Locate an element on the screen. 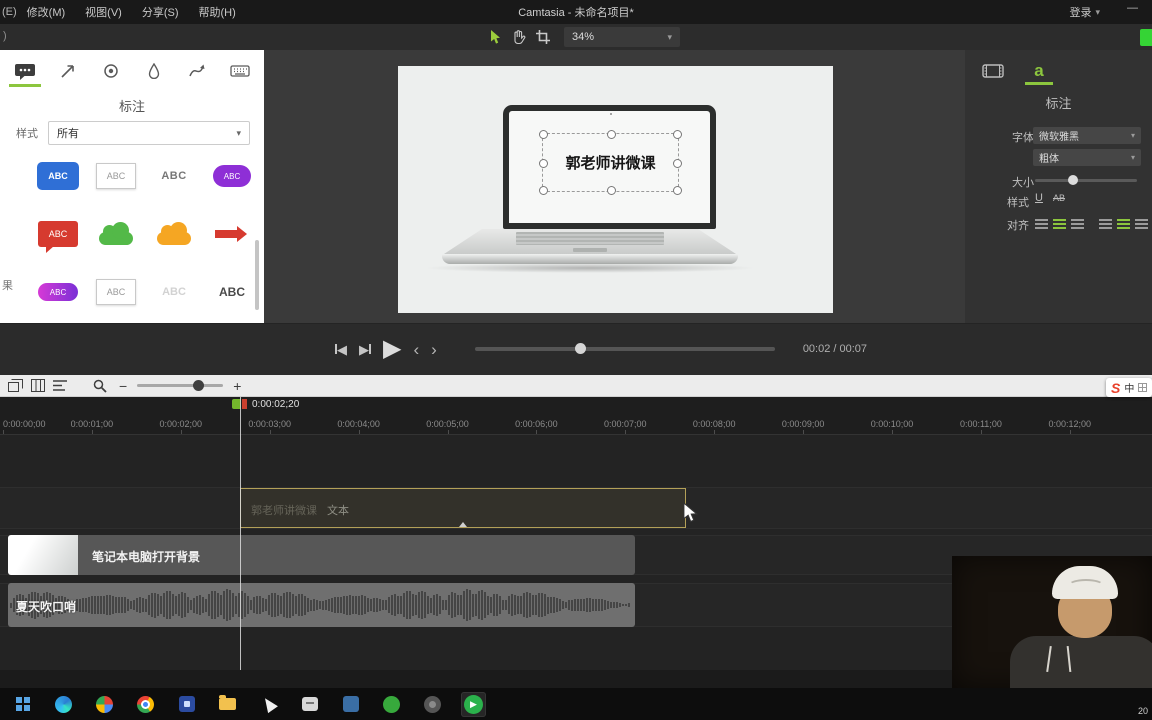 The height and width of the screenshot is (720, 1152). audio-clip: 夏天吹口哨 is located at coordinates (321, 605).